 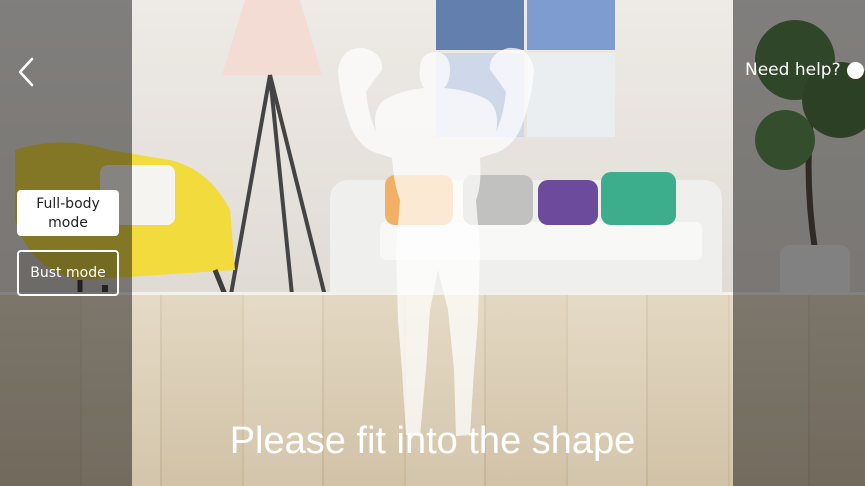 I want to click on chevron-left-icon, so click(x=26, y=72).